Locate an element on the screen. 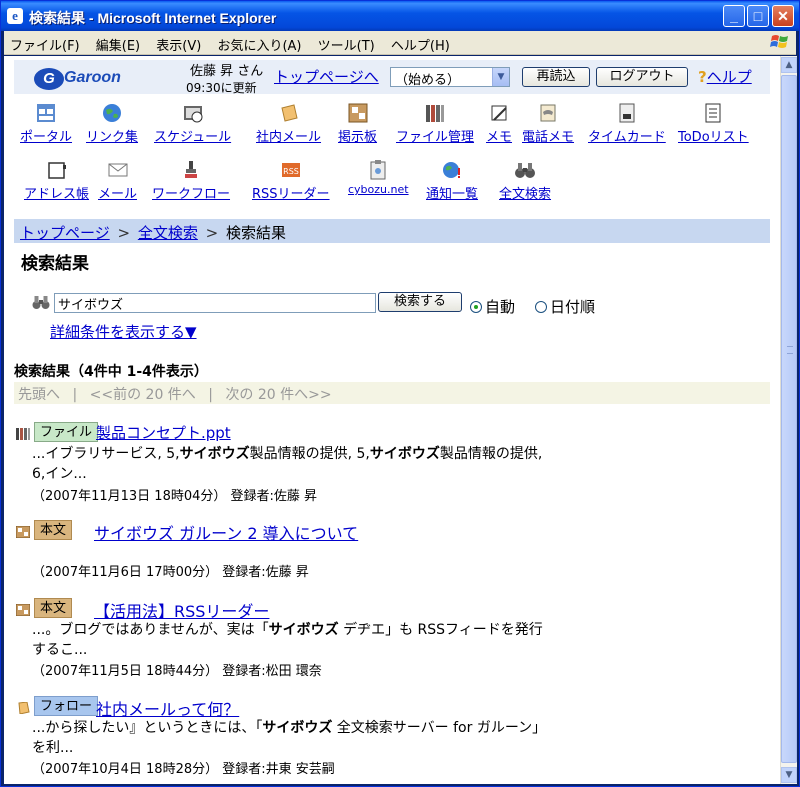  result-title-link: 社内メールって何？ is located at coordinates (167, 708).